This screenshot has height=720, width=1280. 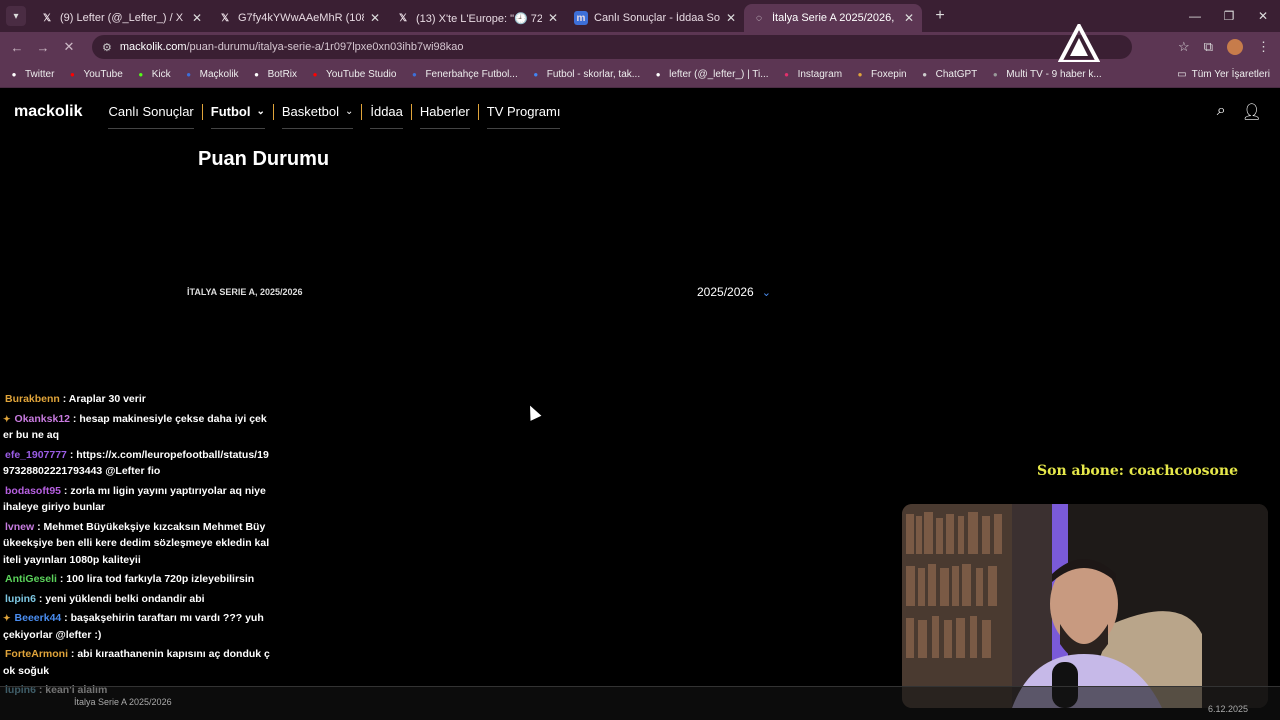 I want to click on bookmark-item: ● Maçkolik, so click(x=210, y=75).